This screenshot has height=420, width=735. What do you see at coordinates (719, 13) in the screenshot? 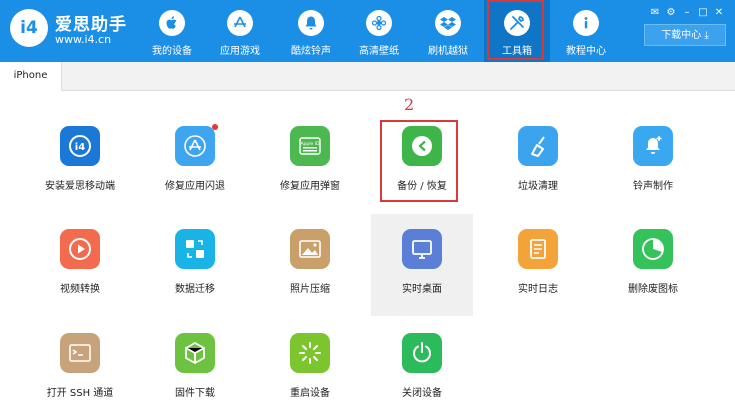
I see `close-icon: ✕` at bounding box center [719, 13].